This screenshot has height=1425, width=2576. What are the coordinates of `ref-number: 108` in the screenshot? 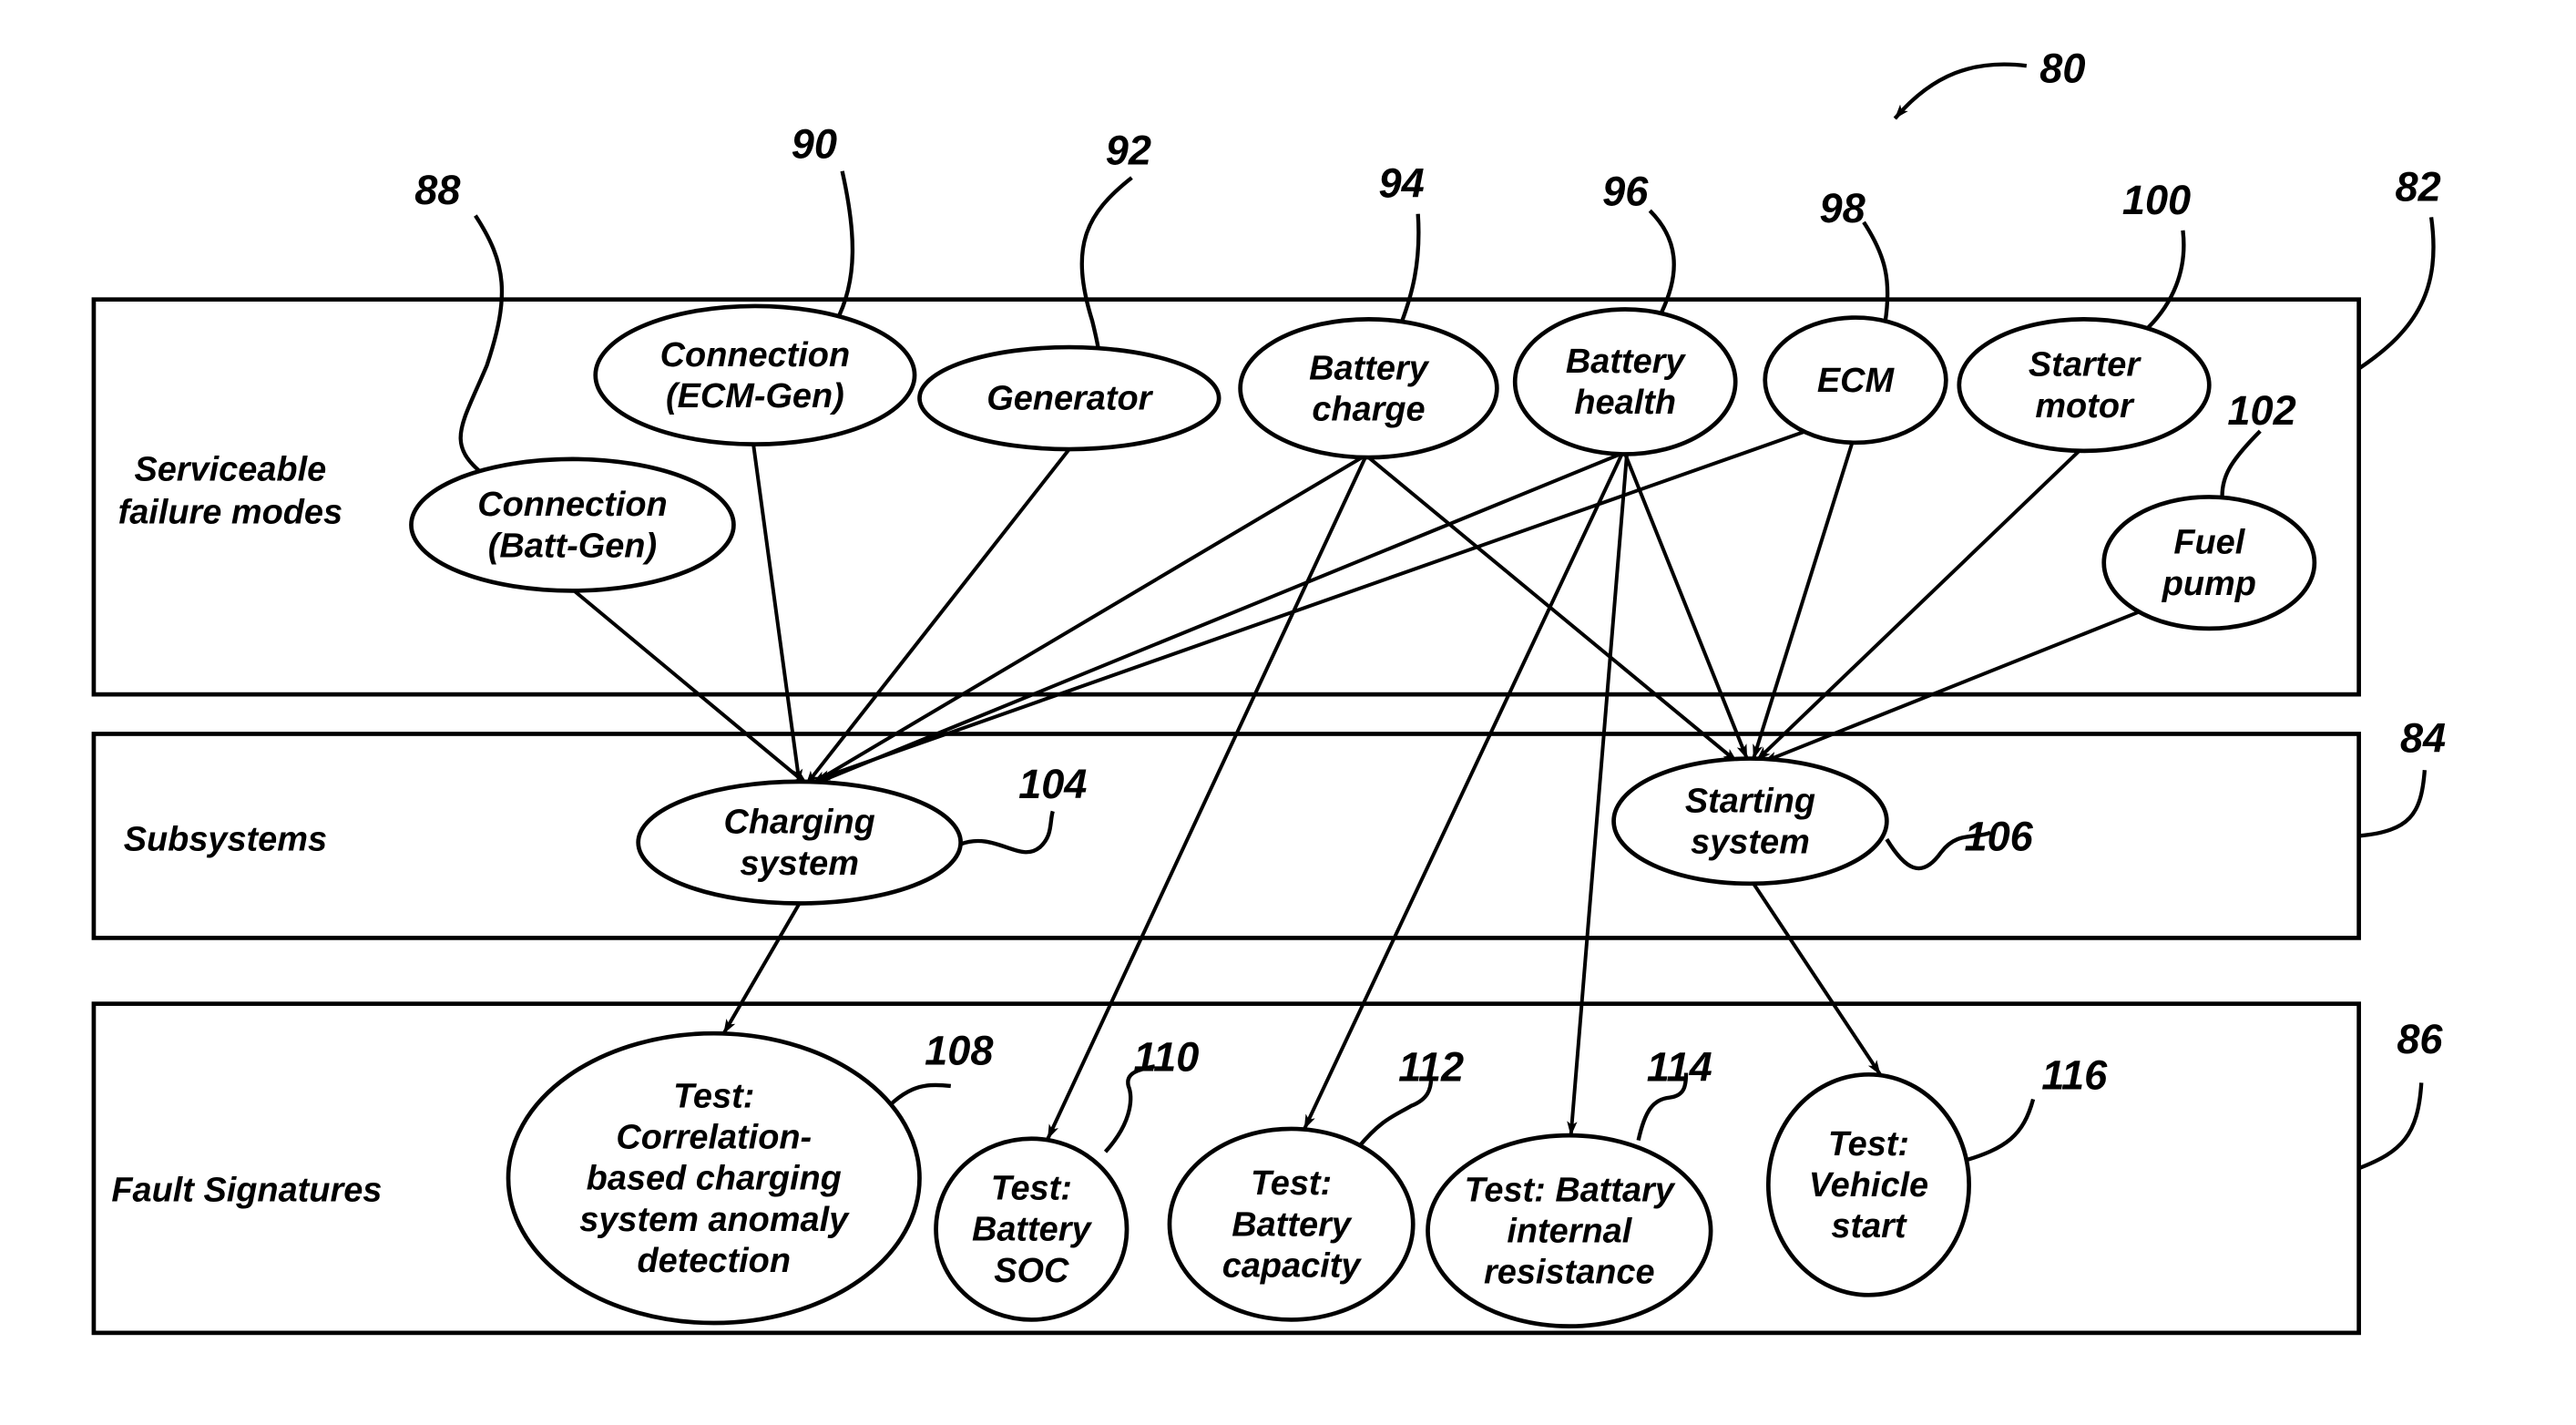 It's located at (959, 1050).